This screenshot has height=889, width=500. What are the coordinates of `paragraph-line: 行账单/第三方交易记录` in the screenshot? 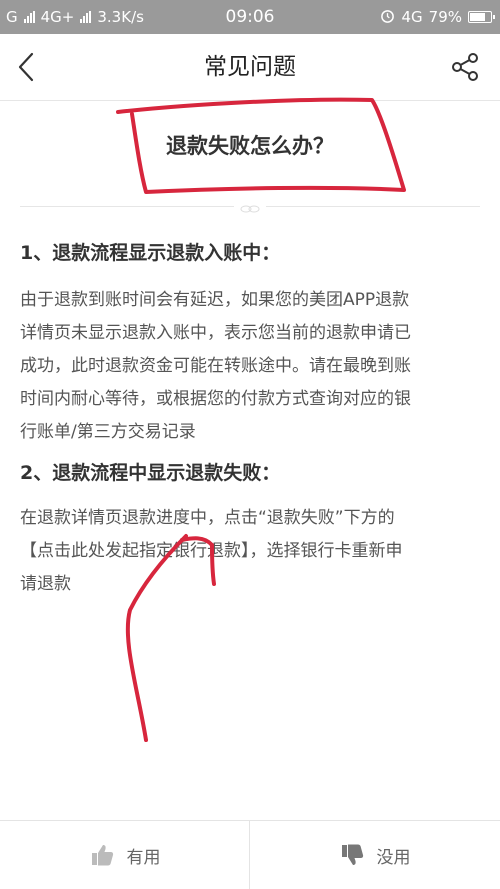 It's located at (108, 432).